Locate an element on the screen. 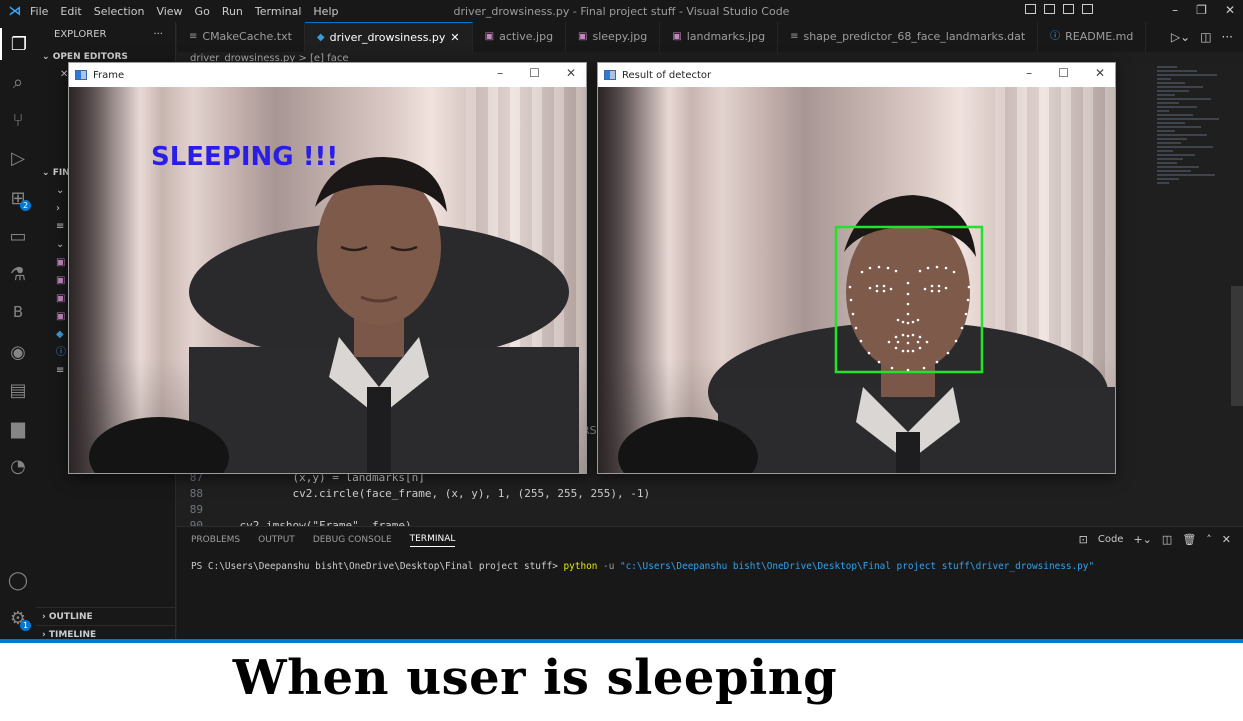 The height and width of the screenshot is (721, 1243). outline-section: › OUTLINE is located at coordinates (106, 616).